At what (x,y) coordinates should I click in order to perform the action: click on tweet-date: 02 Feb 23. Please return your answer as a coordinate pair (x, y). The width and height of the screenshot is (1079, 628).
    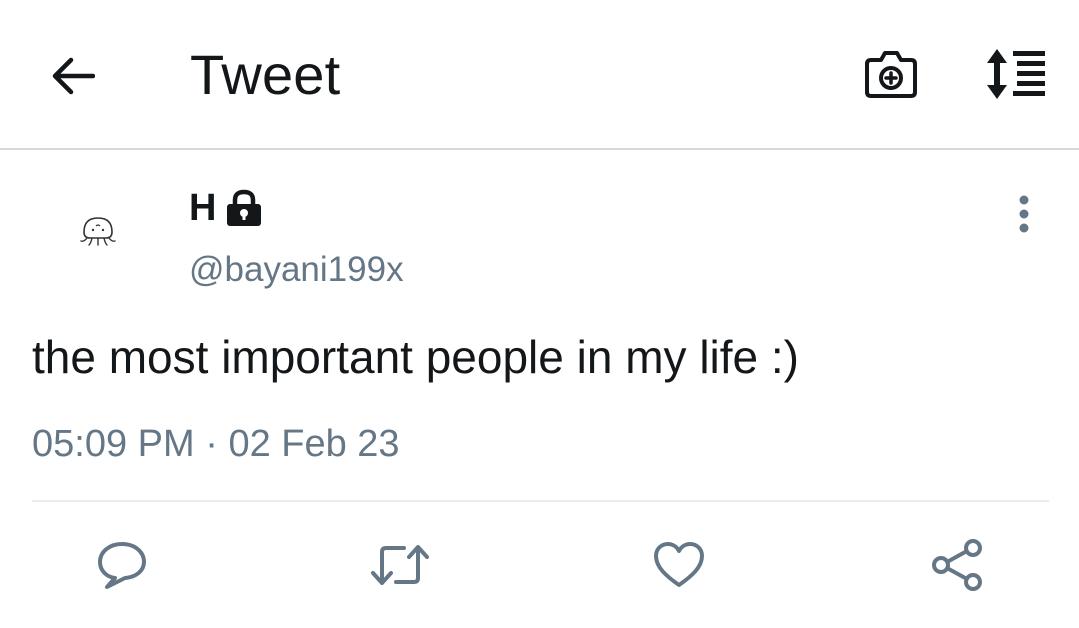
    Looking at the image, I should click on (314, 444).